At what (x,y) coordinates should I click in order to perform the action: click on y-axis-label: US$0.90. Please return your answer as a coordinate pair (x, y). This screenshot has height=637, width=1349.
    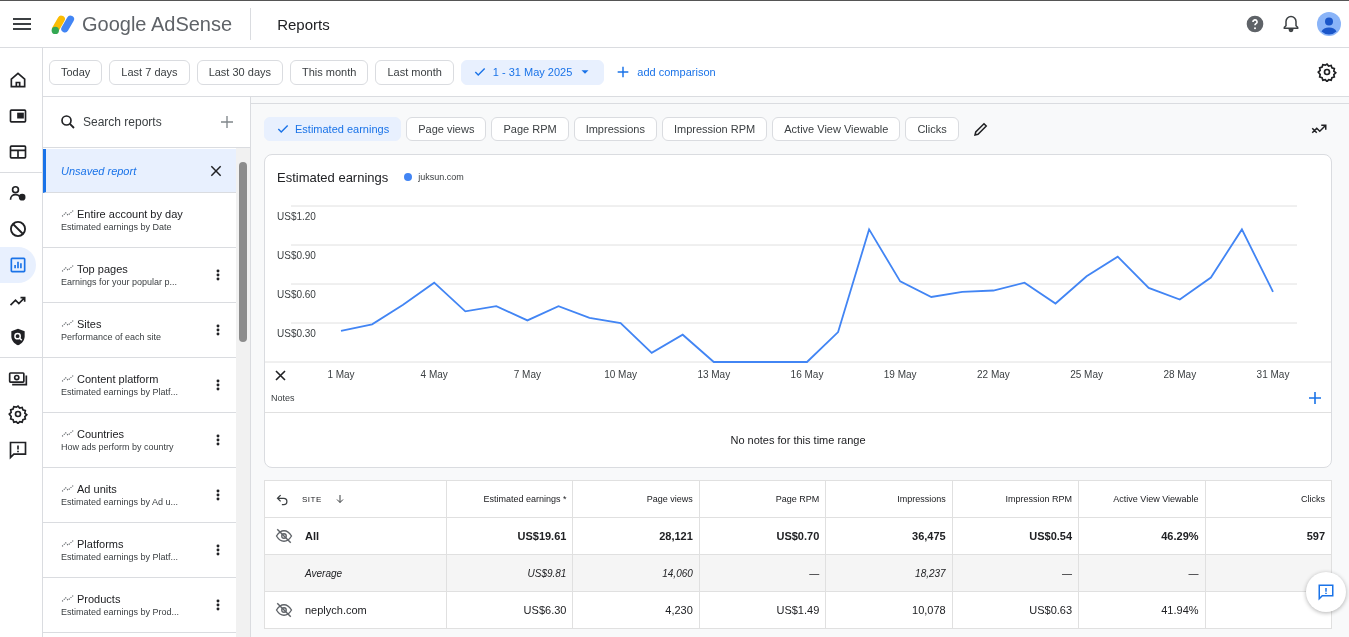
    Looking at the image, I should click on (296, 255).